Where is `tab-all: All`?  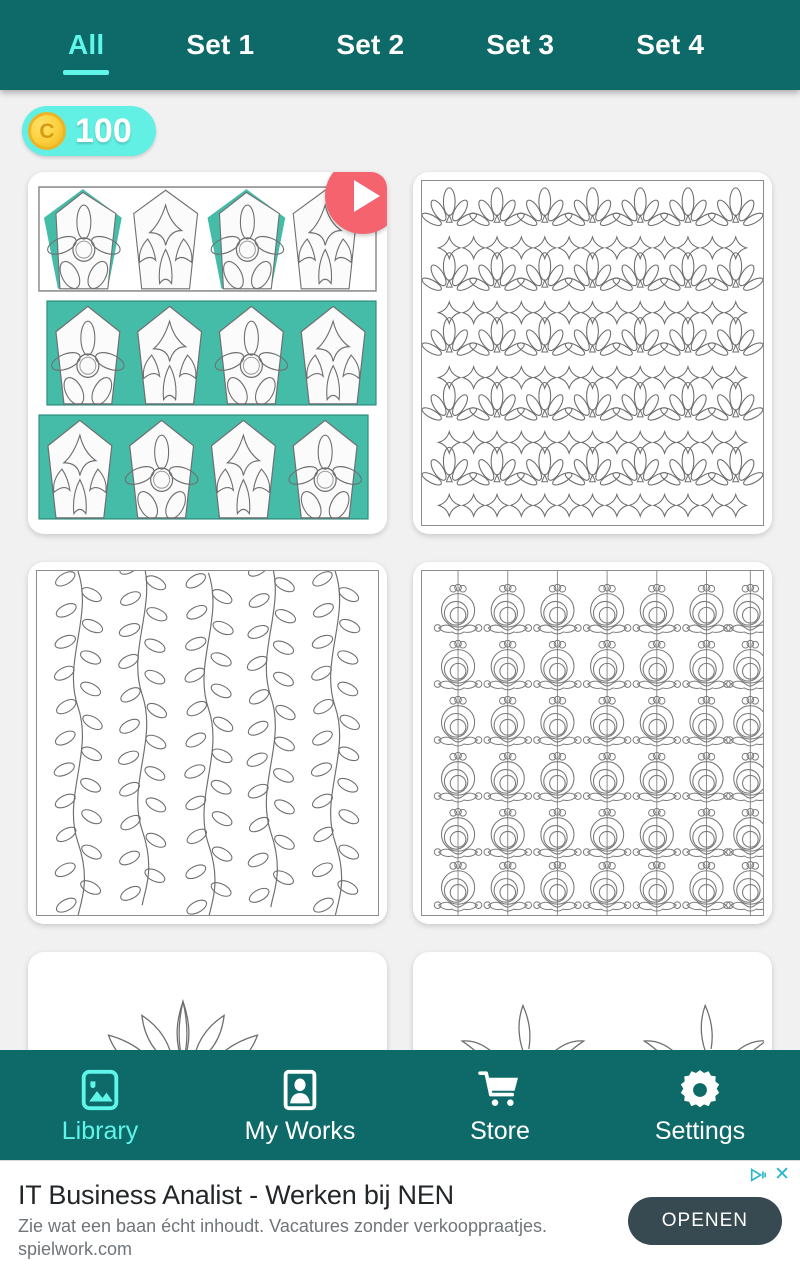
tab-all: All is located at coordinates (86, 51).